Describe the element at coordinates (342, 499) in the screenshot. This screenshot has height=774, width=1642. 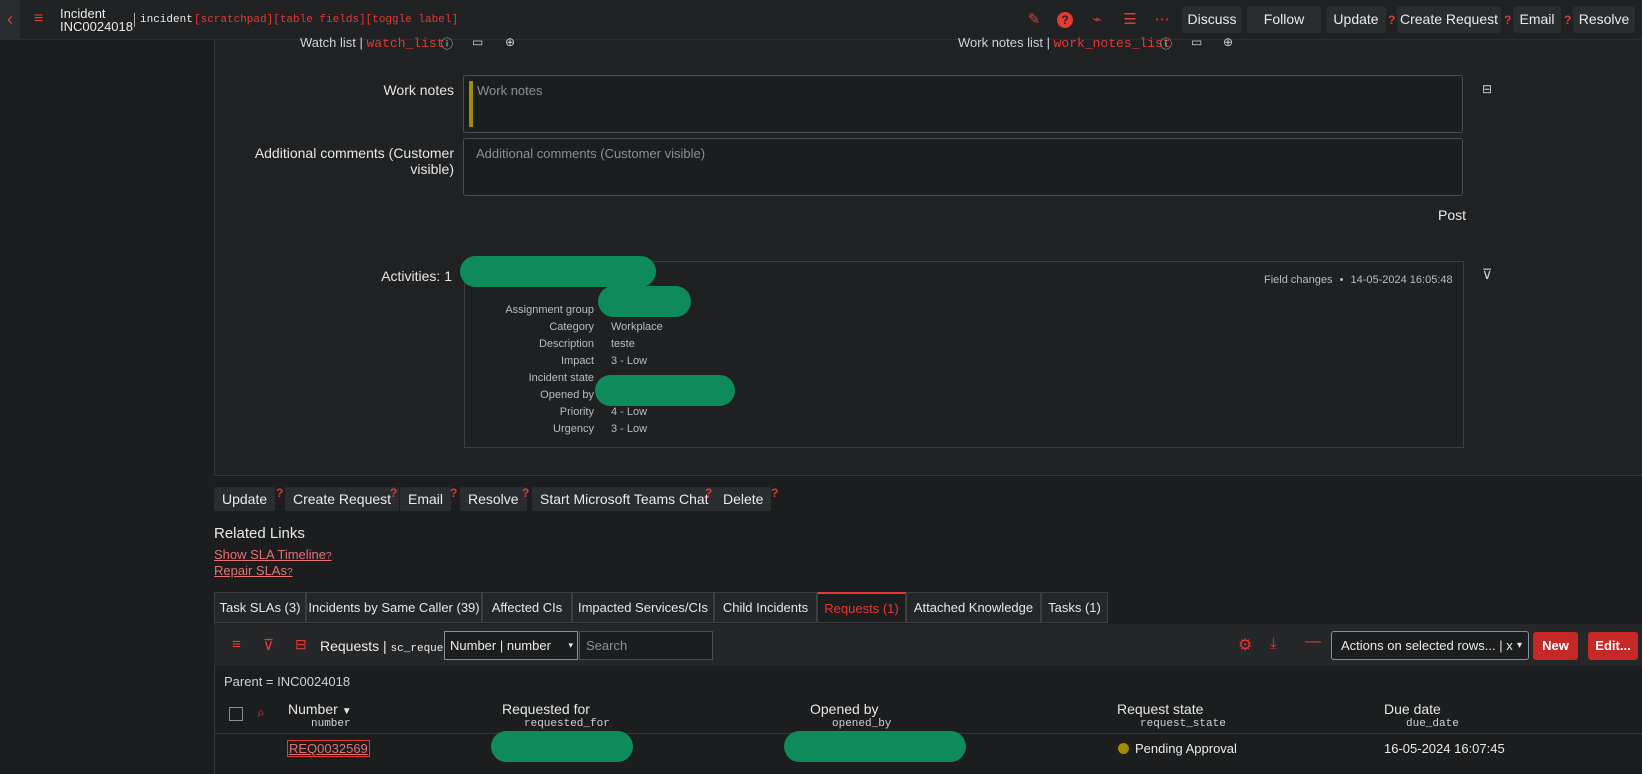
I see `create-request-button: Create Request` at that location.